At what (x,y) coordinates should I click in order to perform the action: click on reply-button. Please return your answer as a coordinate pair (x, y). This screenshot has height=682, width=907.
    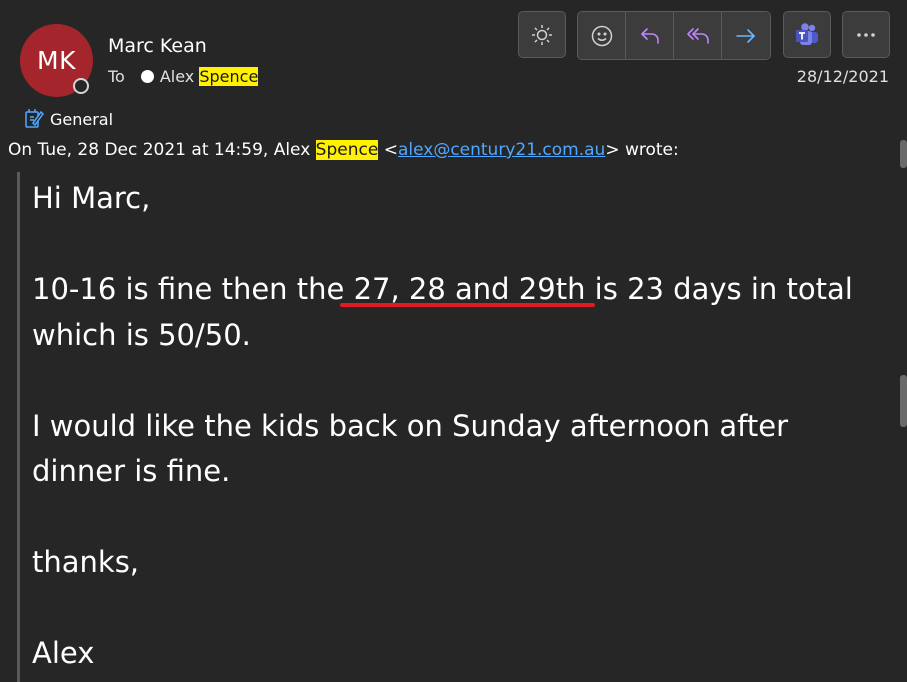
    Looking at the image, I should click on (650, 35).